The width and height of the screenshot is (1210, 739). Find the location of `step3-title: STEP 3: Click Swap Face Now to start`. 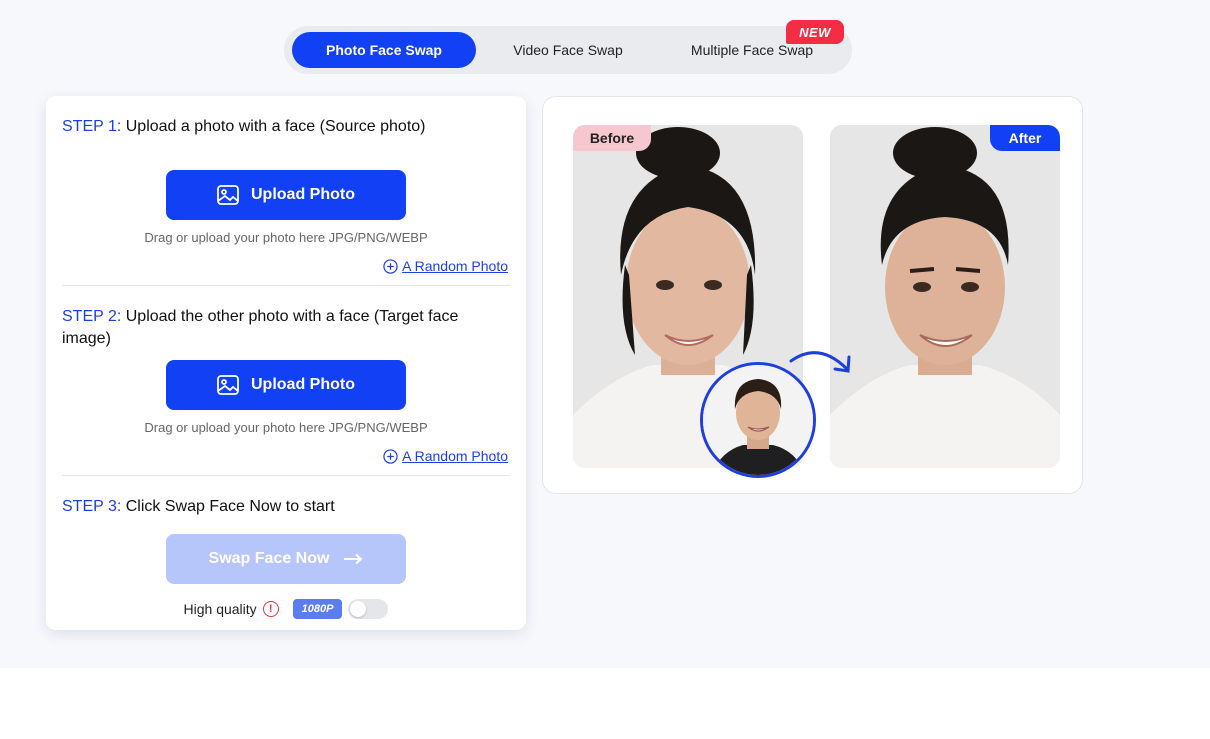

step3-title: STEP 3: Click Swap Face Now to start is located at coordinates (282, 507).